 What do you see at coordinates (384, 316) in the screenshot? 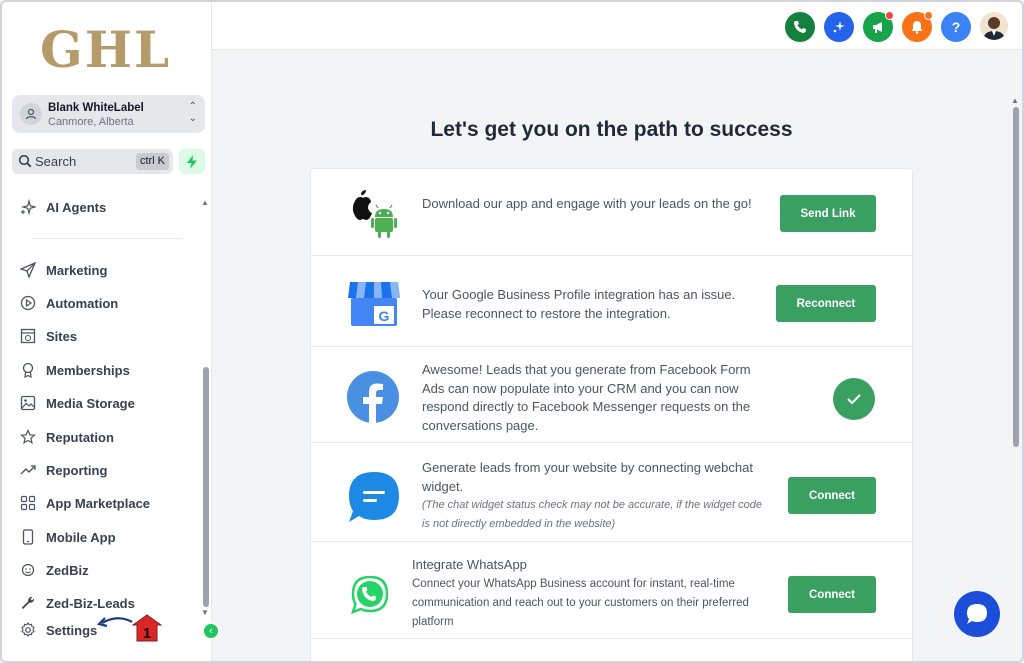
I see `svg-text: G` at bounding box center [384, 316].